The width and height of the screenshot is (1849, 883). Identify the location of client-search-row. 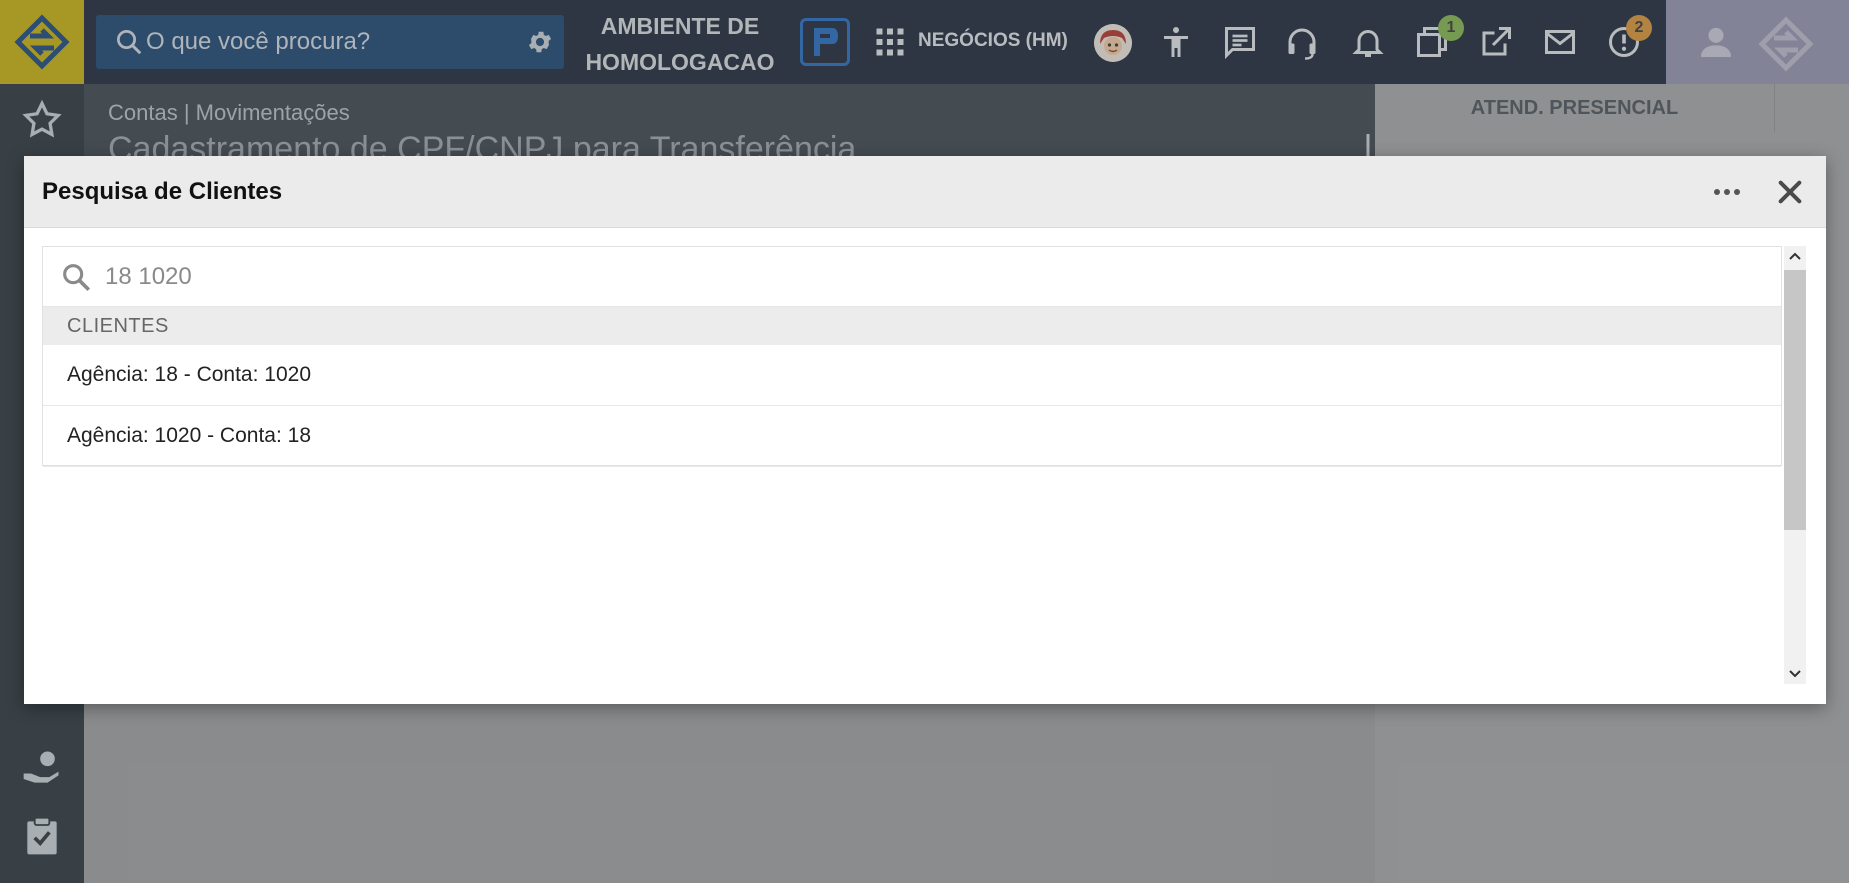
(912, 277).